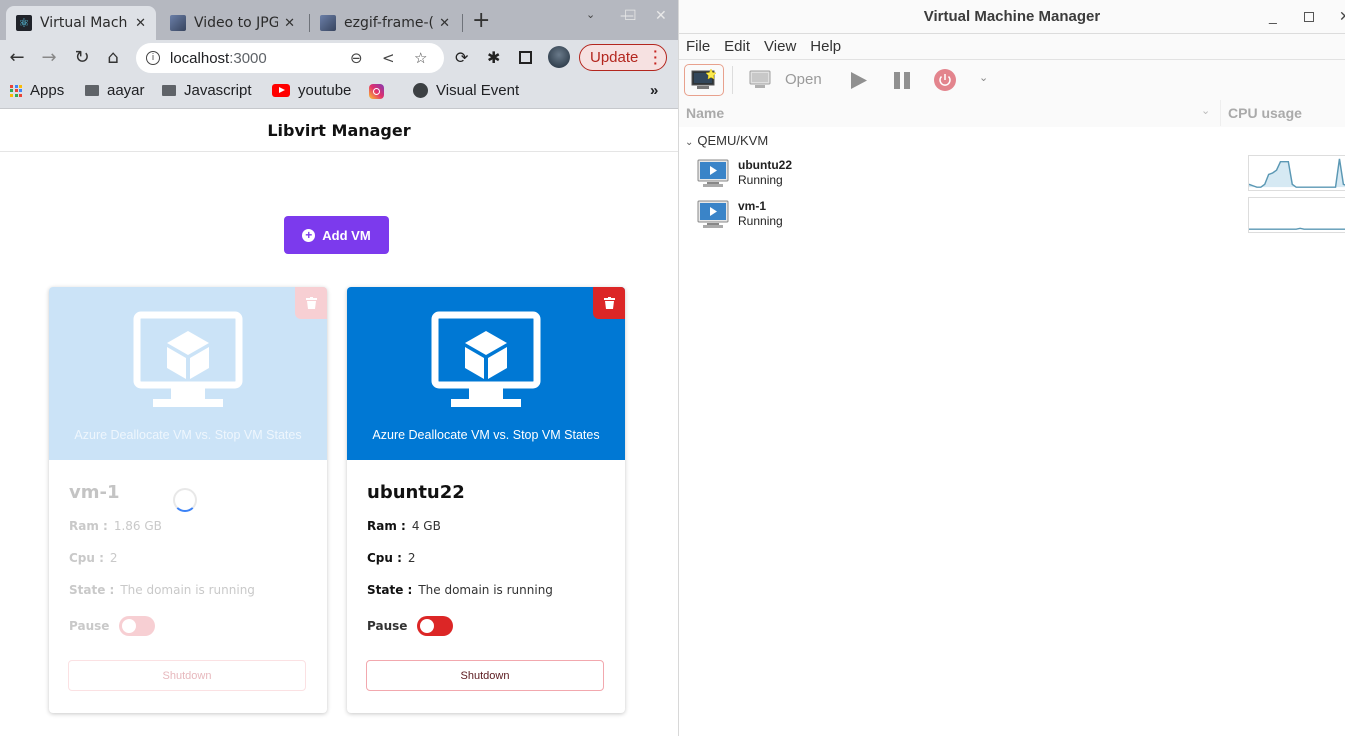  I want to click on bookmark-visual-event: Visual Event, so click(466, 90).